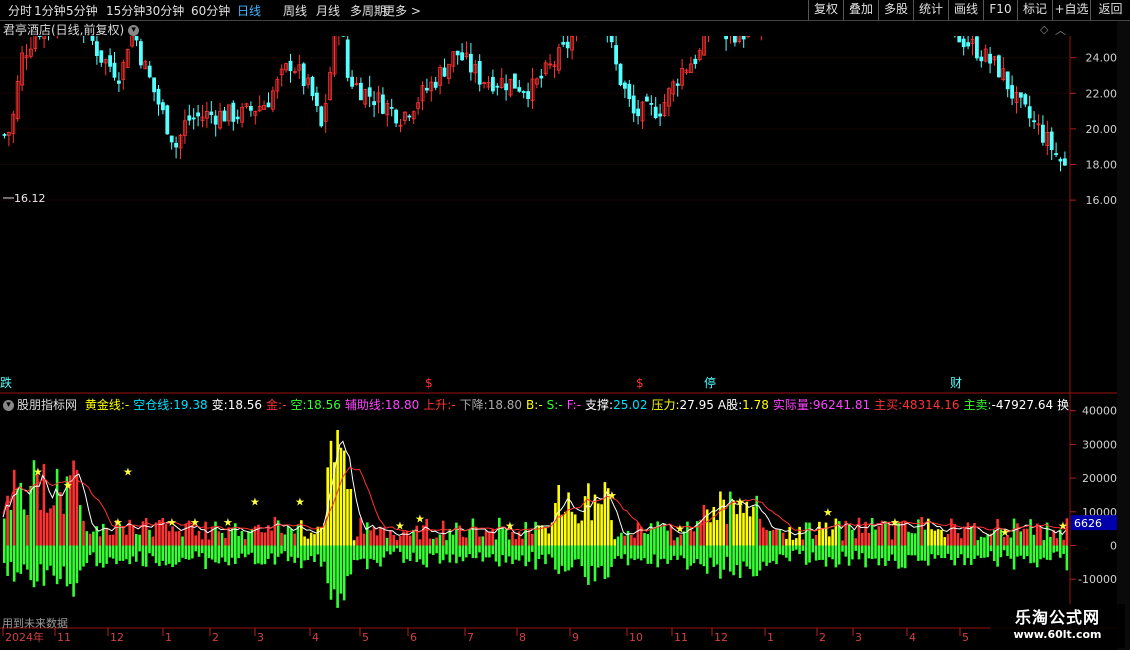 The height and width of the screenshot is (650, 1130). Describe the element at coordinates (930, 10) in the screenshot. I see `toolbar-button-3: 统计` at that location.